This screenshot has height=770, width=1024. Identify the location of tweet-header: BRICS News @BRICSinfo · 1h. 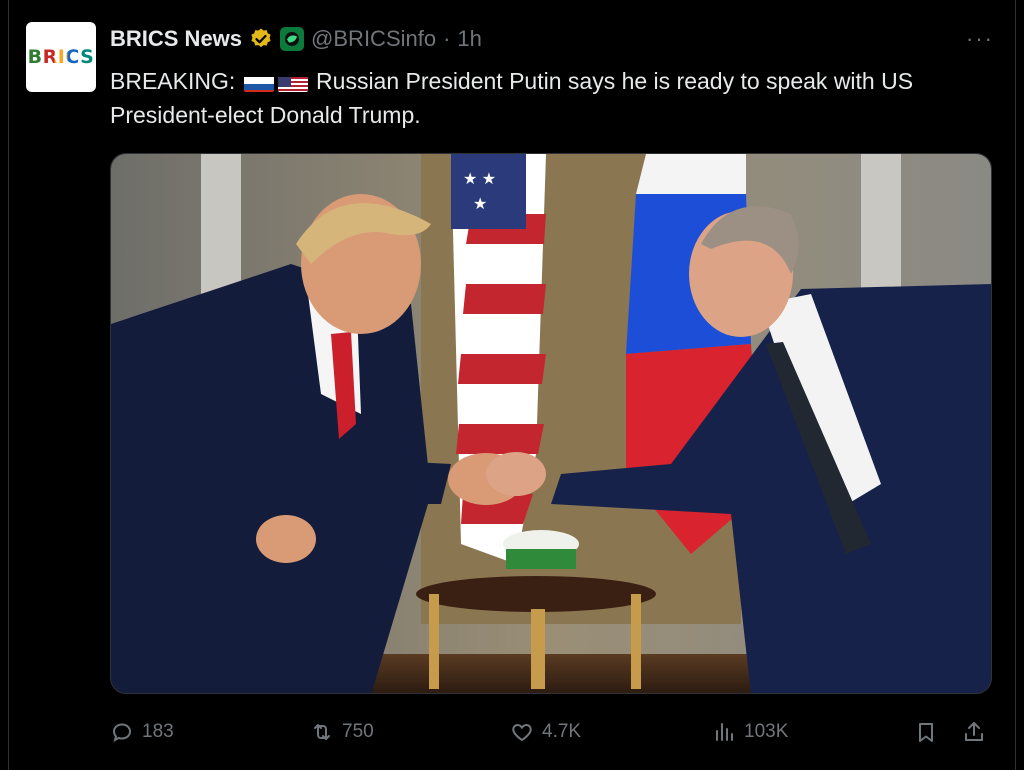
(296, 39).